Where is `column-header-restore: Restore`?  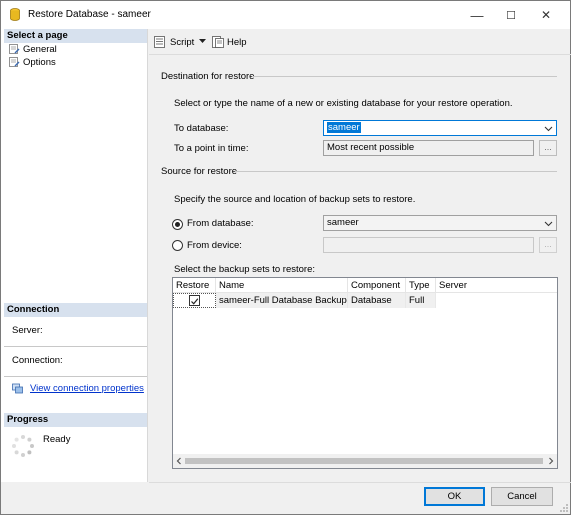 column-header-restore: Restore is located at coordinates (194, 285).